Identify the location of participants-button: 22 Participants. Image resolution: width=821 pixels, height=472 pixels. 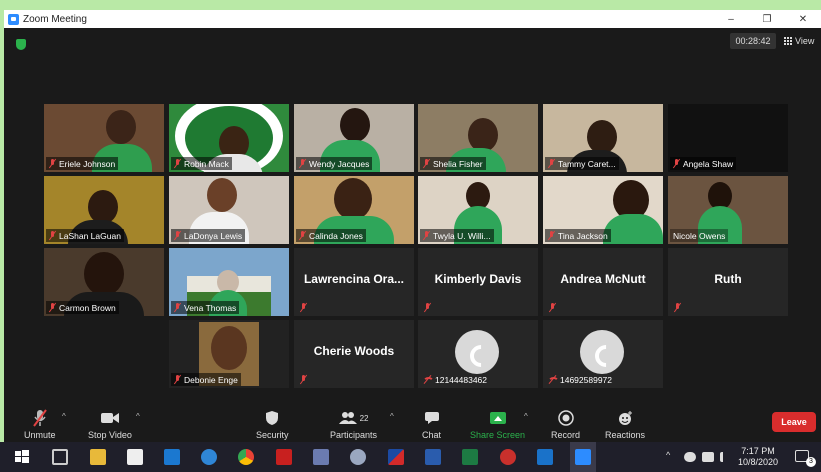
(353, 424).